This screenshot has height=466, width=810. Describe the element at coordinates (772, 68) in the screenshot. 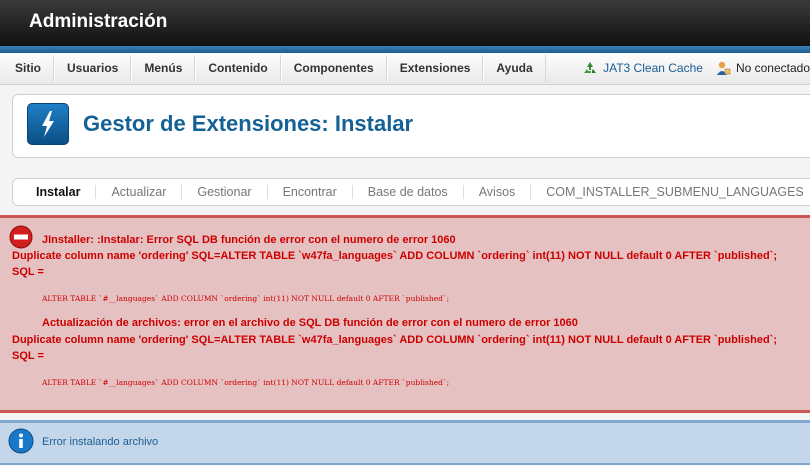

I see `user-status-label: No conectado` at that location.